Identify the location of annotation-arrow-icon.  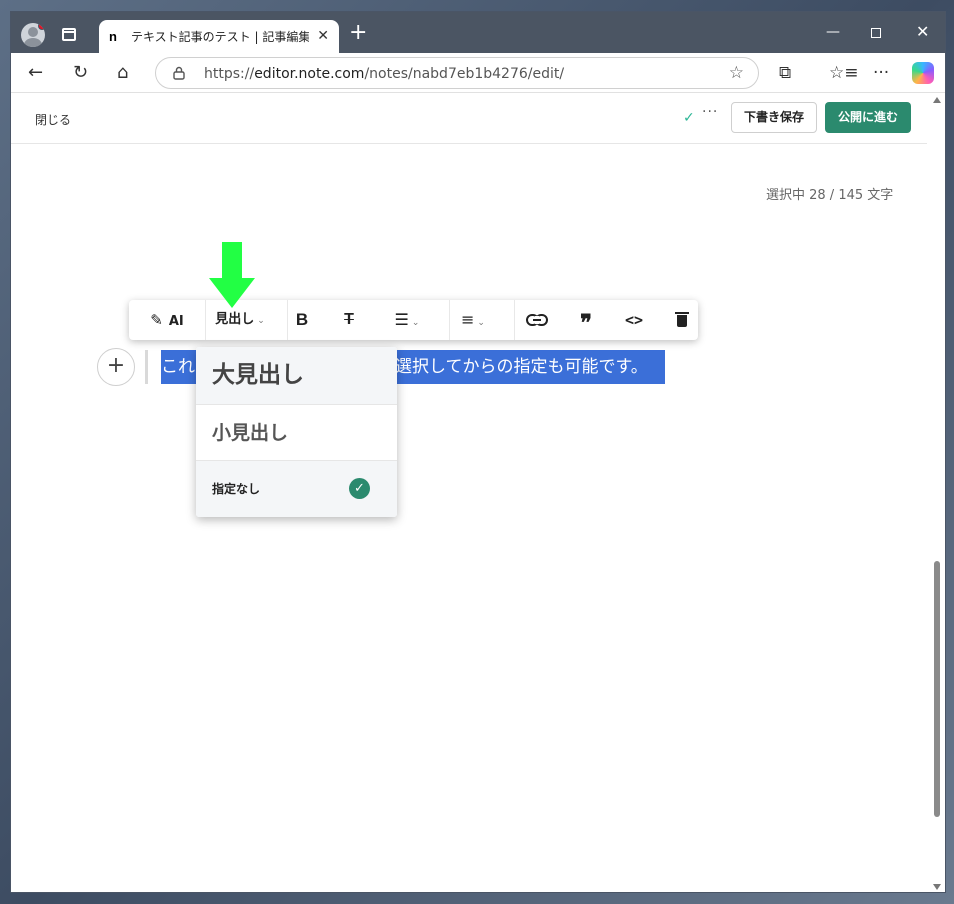
(232, 275).